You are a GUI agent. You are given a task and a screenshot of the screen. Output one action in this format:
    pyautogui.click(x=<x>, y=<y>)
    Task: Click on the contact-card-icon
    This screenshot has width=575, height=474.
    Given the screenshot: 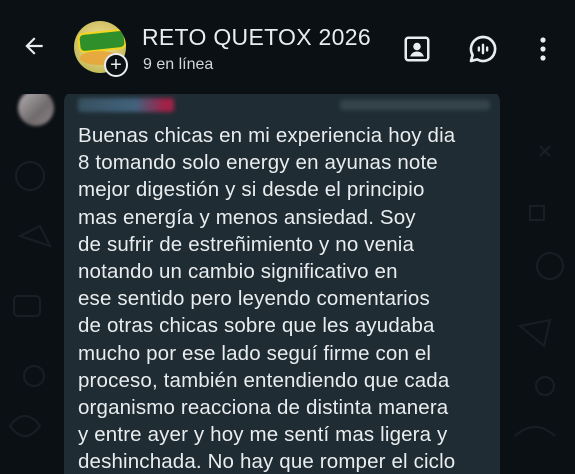 What is the action you would take?
    pyautogui.click(x=417, y=49)
    